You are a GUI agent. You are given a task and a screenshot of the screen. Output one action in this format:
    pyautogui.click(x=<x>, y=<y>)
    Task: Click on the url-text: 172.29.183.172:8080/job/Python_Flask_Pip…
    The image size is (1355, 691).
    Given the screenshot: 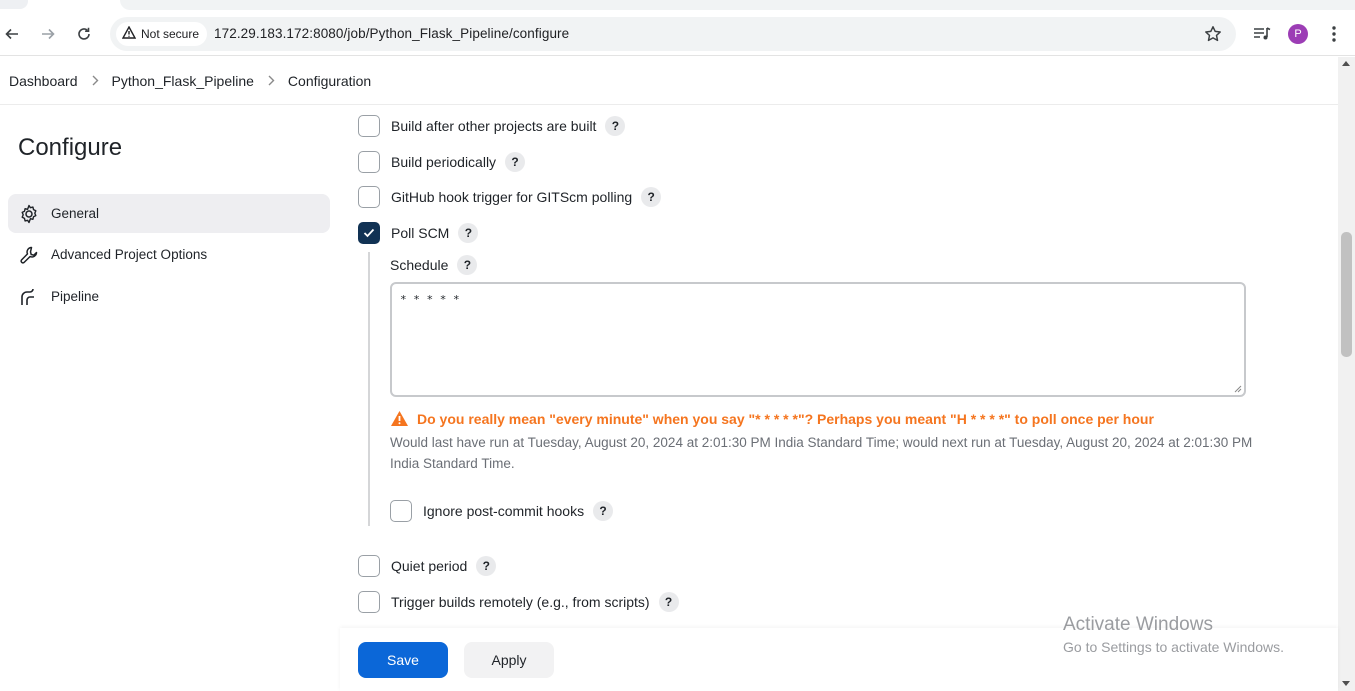 What is the action you would take?
    pyautogui.click(x=391, y=33)
    